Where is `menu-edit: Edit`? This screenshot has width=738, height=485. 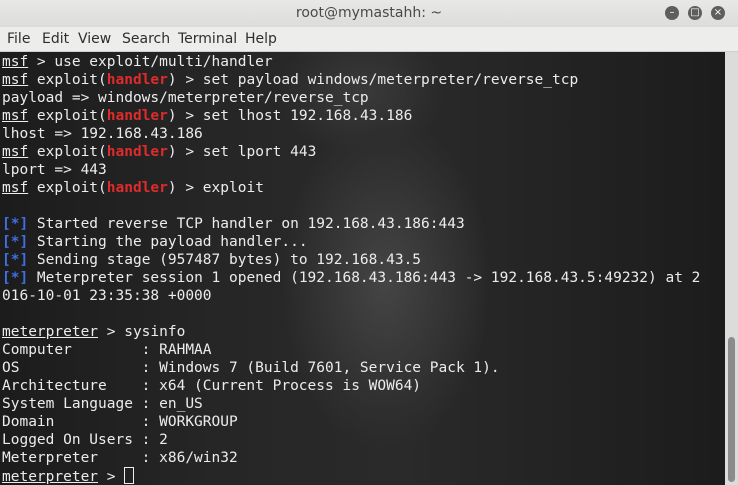 menu-edit: Edit is located at coordinates (55, 39).